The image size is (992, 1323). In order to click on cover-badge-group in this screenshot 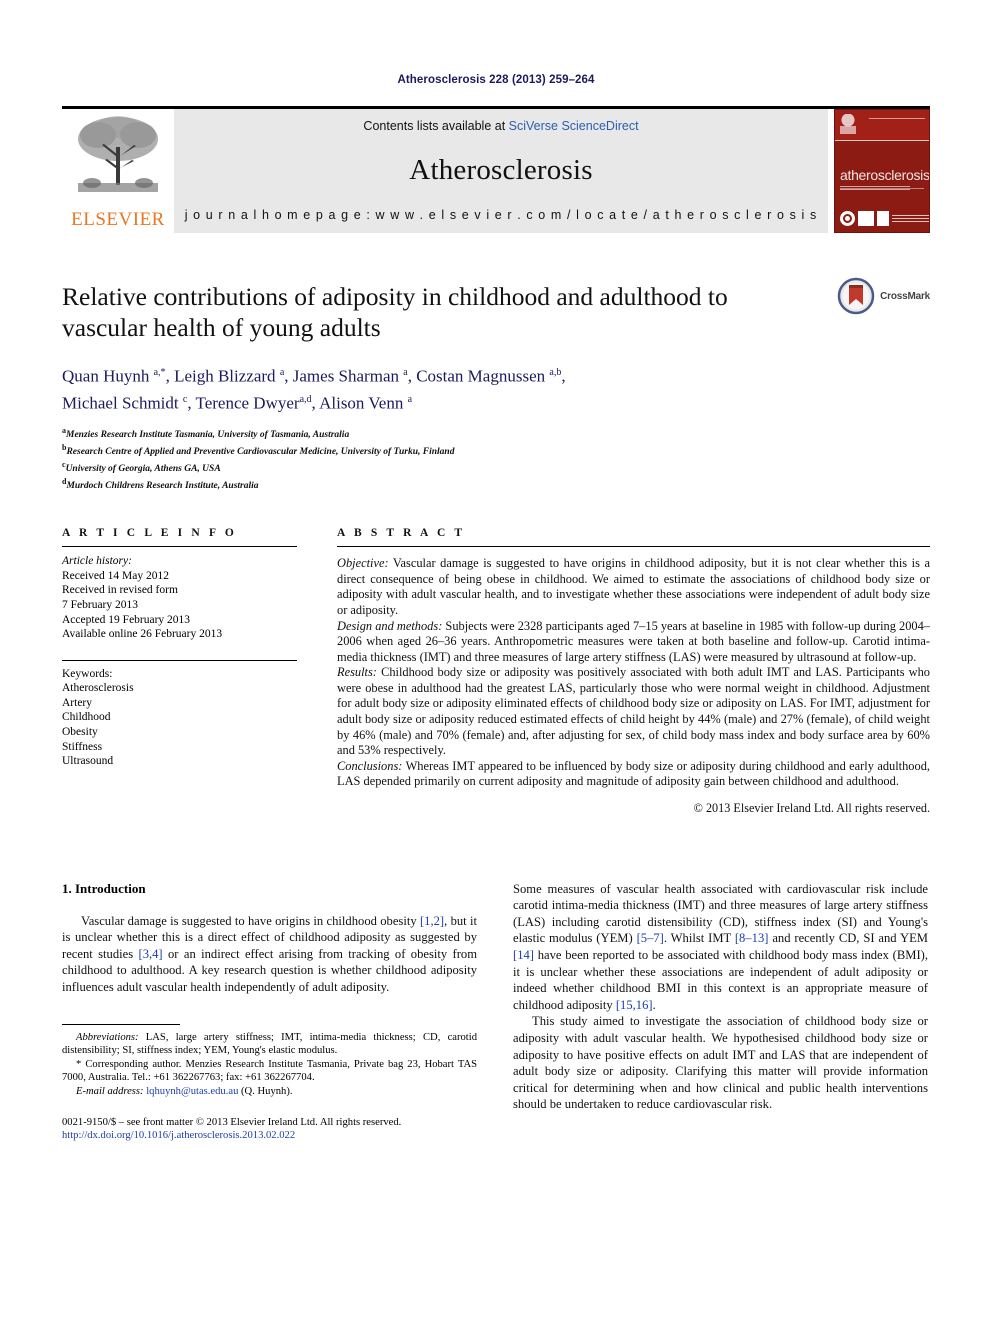, I will do `click(884, 218)`.